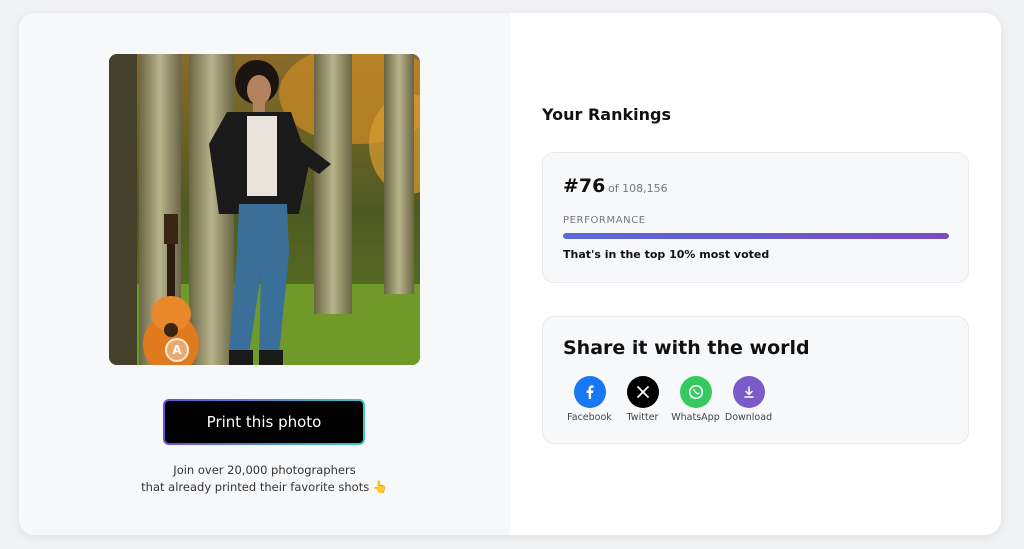  Describe the element at coordinates (604, 220) in the screenshot. I see `performance-label: PERFORMANCE` at that location.